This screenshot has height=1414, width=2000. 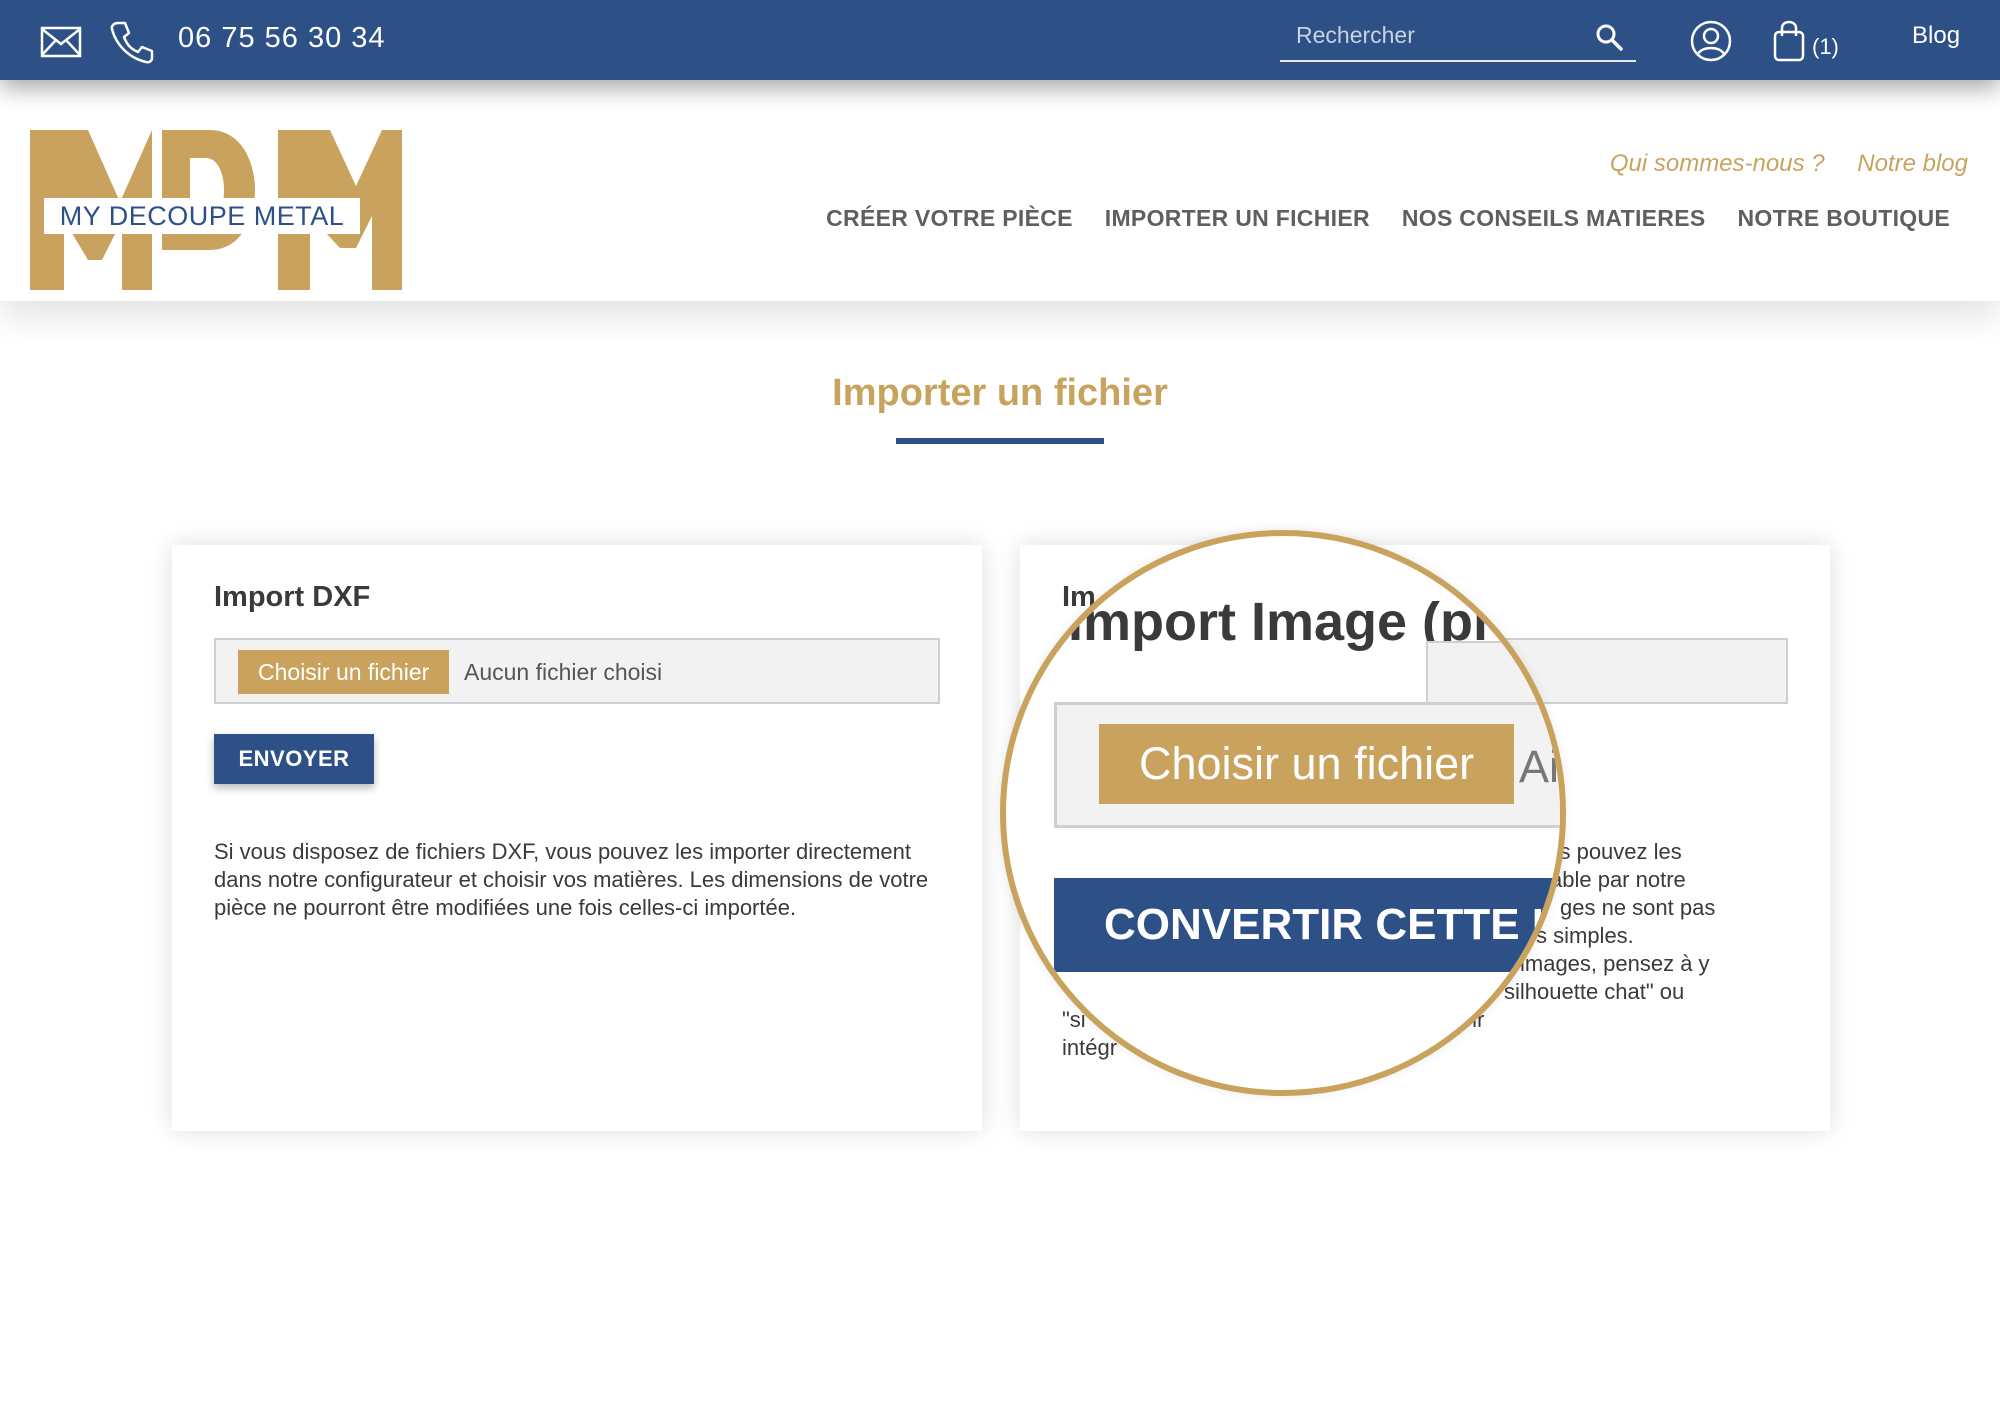 What do you see at coordinates (1307, 925) in the screenshot?
I see `convert-image-button: CONVERTIR CETTE IM` at bounding box center [1307, 925].